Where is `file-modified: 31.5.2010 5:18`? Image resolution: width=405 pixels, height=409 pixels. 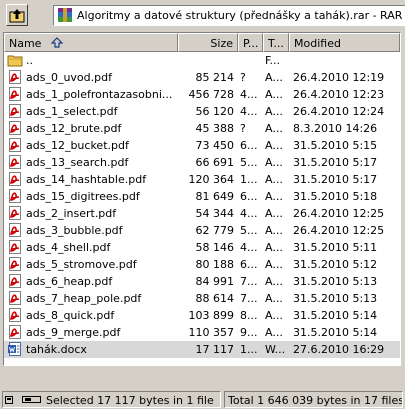
file-modified: 31.5.2010 5:18 is located at coordinates (335, 196).